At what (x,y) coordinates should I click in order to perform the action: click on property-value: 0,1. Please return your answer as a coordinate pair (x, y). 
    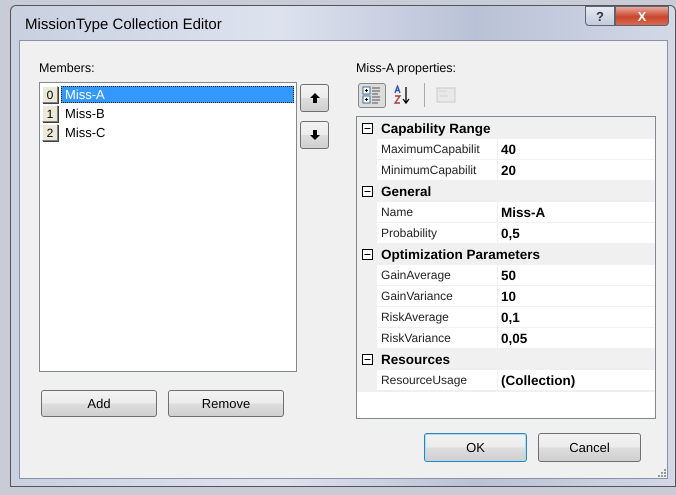
    Looking at the image, I should click on (576, 317).